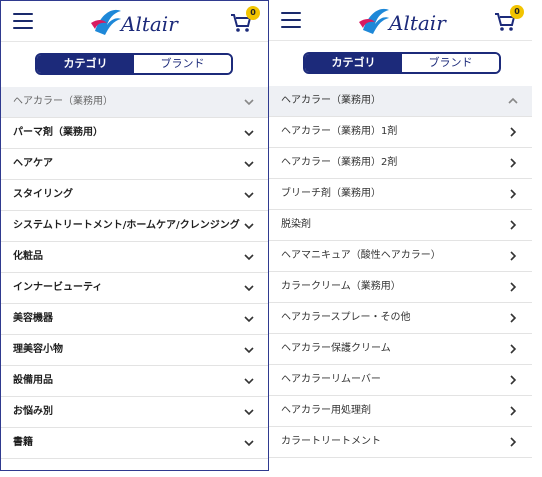  What do you see at coordinates (400, 256) in the screenshot?
I see `list-item: ヘアマニキュア（酸性ヘアカラー）` at bounding box center [400, 256].